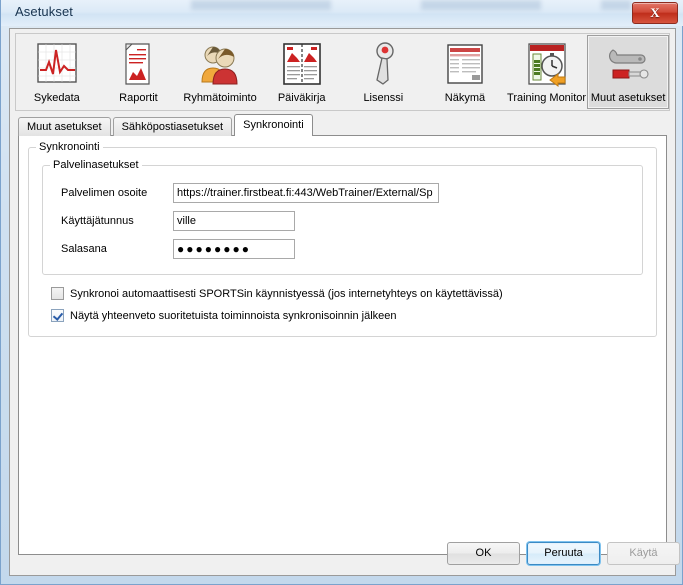 This screenshot has width=683, height=585. Describe the element at coordinates (64, 126) in the screenshot. I see `tab-muut-asetukset: Muut asetukset` at that location.